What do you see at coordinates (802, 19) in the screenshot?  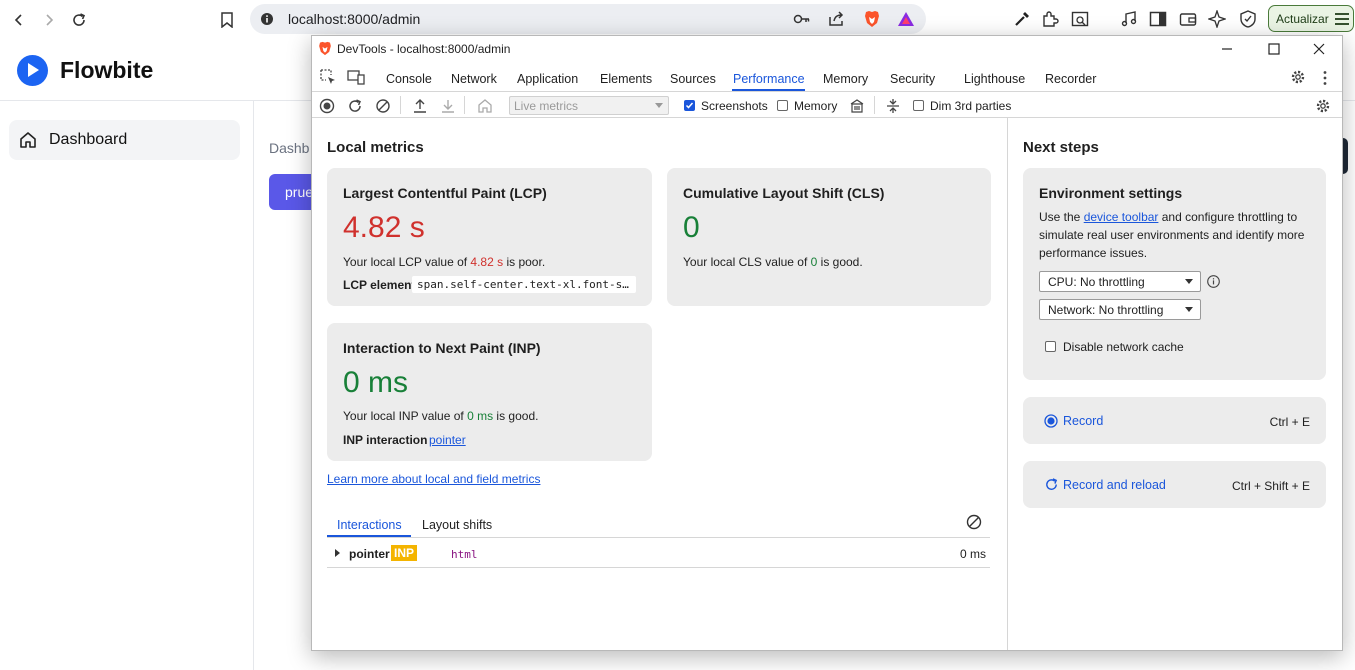 I see `key-icon` at bounding box center [802, 19].